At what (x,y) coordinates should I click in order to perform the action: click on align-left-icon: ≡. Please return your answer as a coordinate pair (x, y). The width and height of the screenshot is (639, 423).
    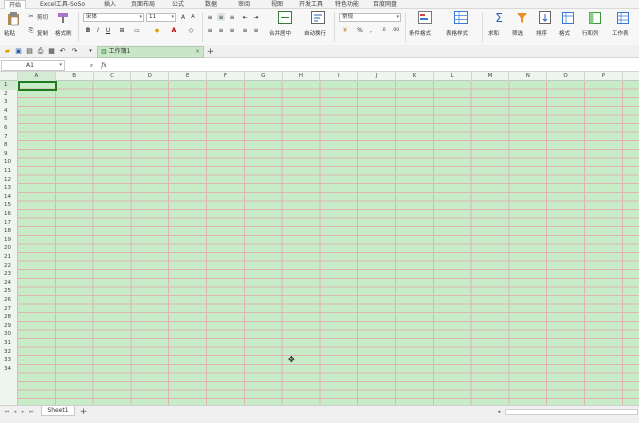
    Looking at the image, I should click on (210, 30).